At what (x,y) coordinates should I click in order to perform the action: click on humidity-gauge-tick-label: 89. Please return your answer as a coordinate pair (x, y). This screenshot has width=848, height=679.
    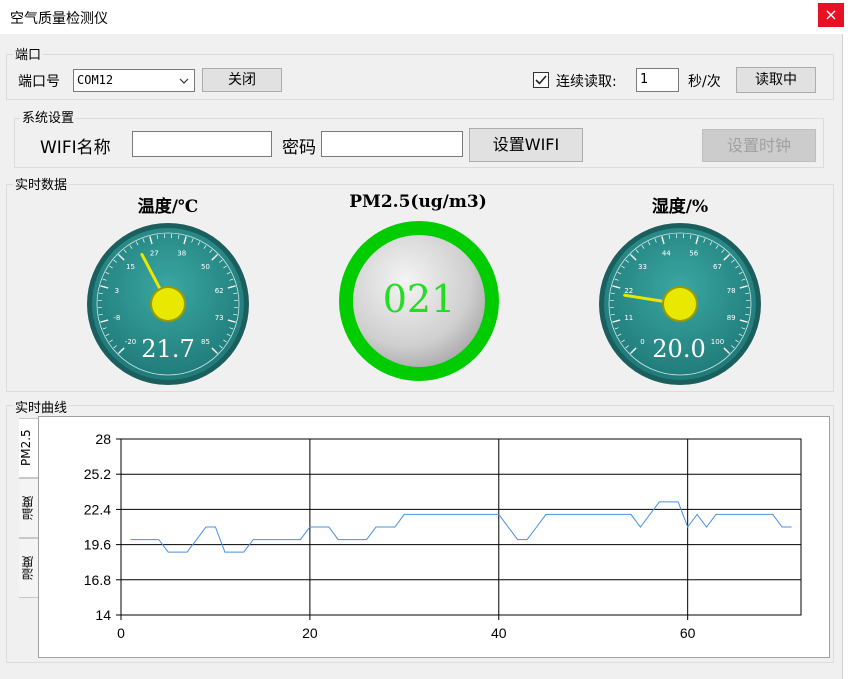
    Looking at the image, I should click on (731, 318).